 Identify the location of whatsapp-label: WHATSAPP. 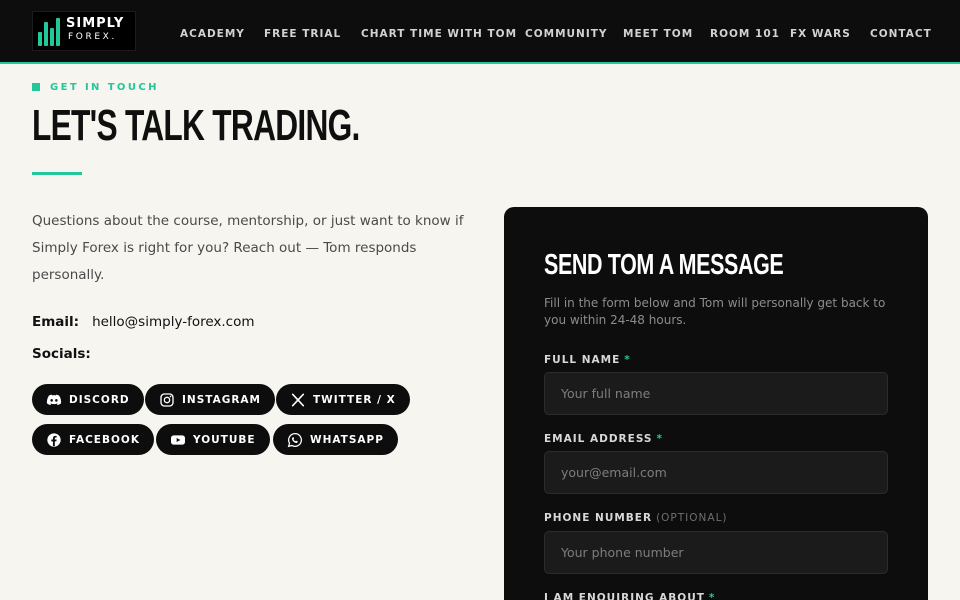
(347, 439).